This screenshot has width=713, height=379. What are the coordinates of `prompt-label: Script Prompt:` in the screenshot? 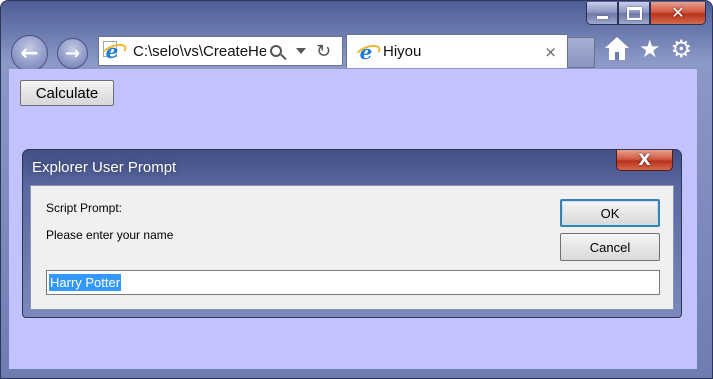 It's located at (84, 208).